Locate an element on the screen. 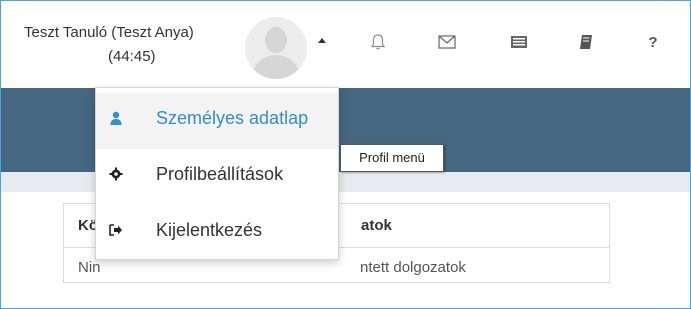 The width and height of the screenshot is (691, 309). session-timer: (44:45) is located at coordinates (132, 56).